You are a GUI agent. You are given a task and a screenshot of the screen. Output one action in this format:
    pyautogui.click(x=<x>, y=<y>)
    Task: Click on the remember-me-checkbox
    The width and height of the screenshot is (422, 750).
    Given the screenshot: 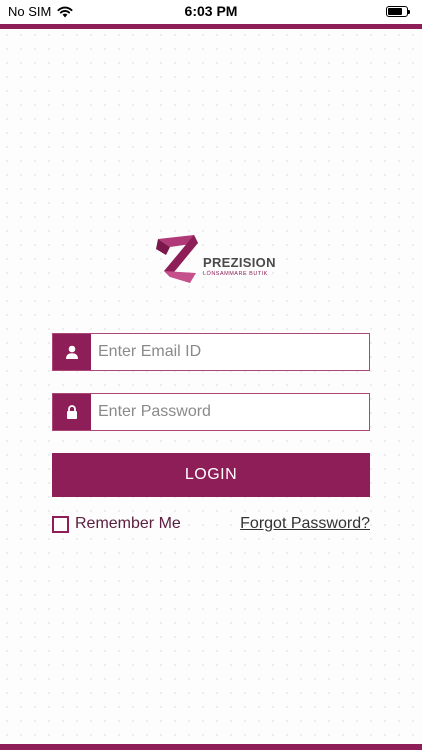 What is the action you would take?
    pyautogui.click(x=60, y=524)
    